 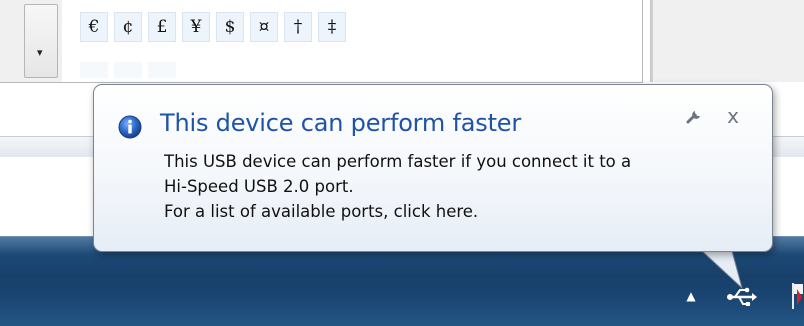 I want to click on wrench-icon, so click(x=694, y=117).